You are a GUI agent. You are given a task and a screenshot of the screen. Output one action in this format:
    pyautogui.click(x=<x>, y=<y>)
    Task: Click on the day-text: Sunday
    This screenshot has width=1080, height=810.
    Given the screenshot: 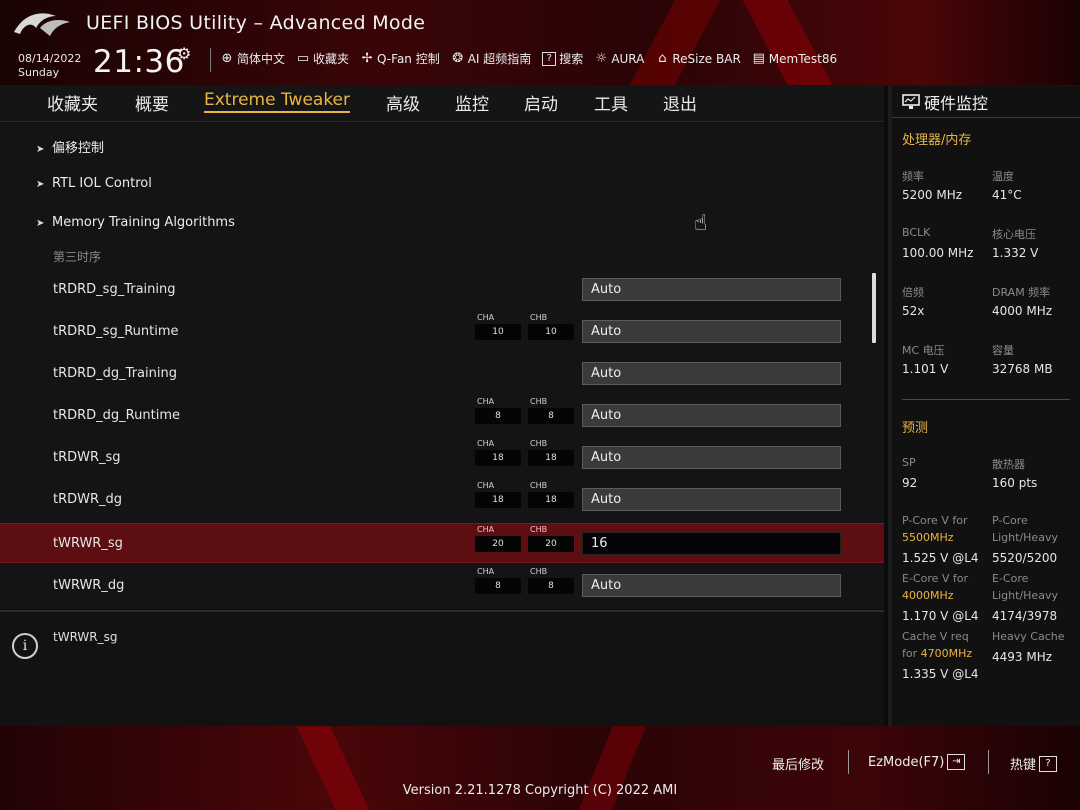 What is the action you would take?
    pyautogui.click(x=39, y=72)
    